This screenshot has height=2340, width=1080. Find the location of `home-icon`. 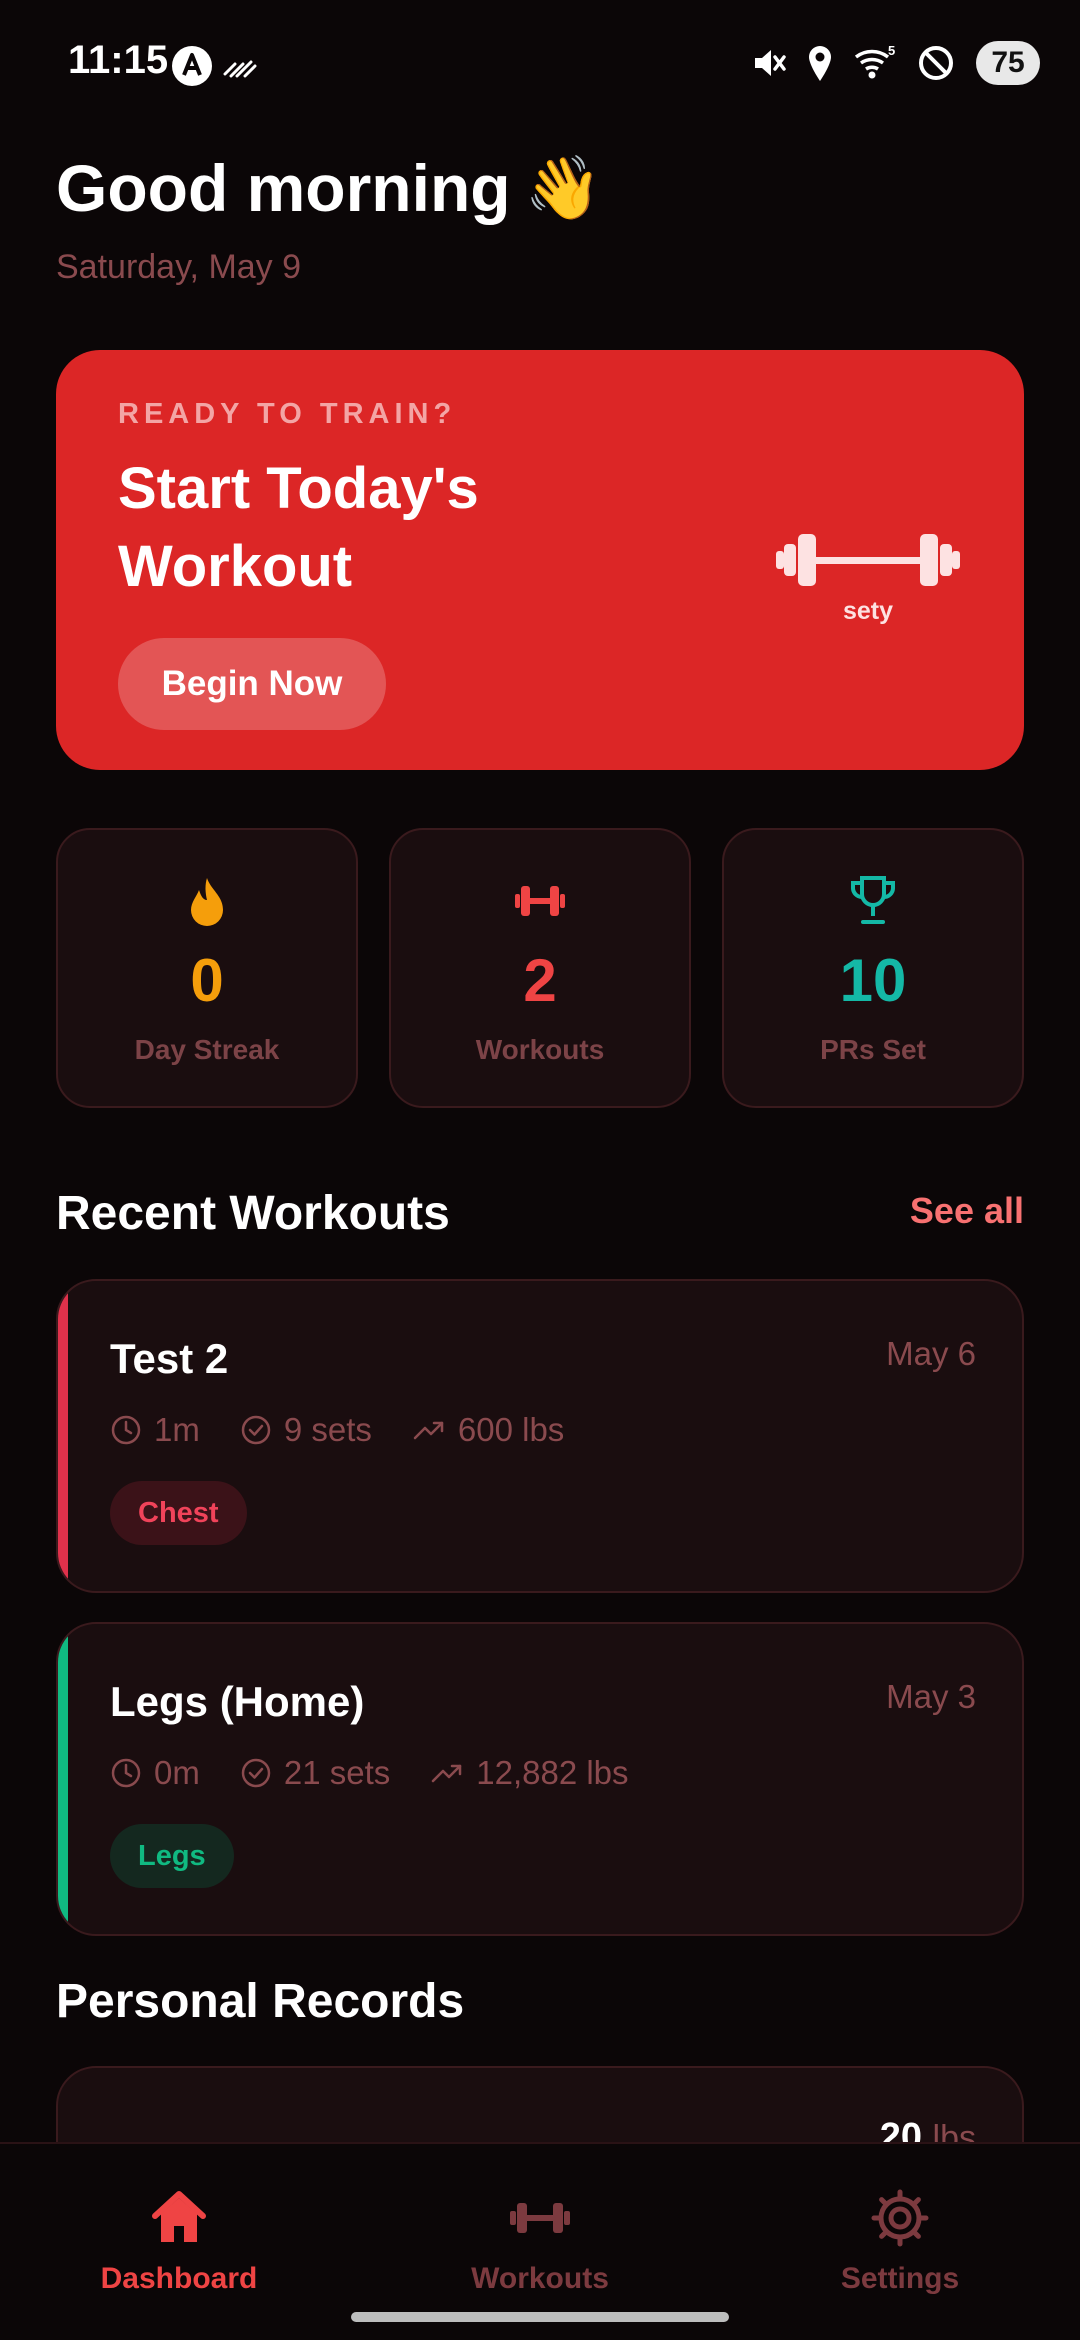

home-icon is located at coordinates (179, 2216).